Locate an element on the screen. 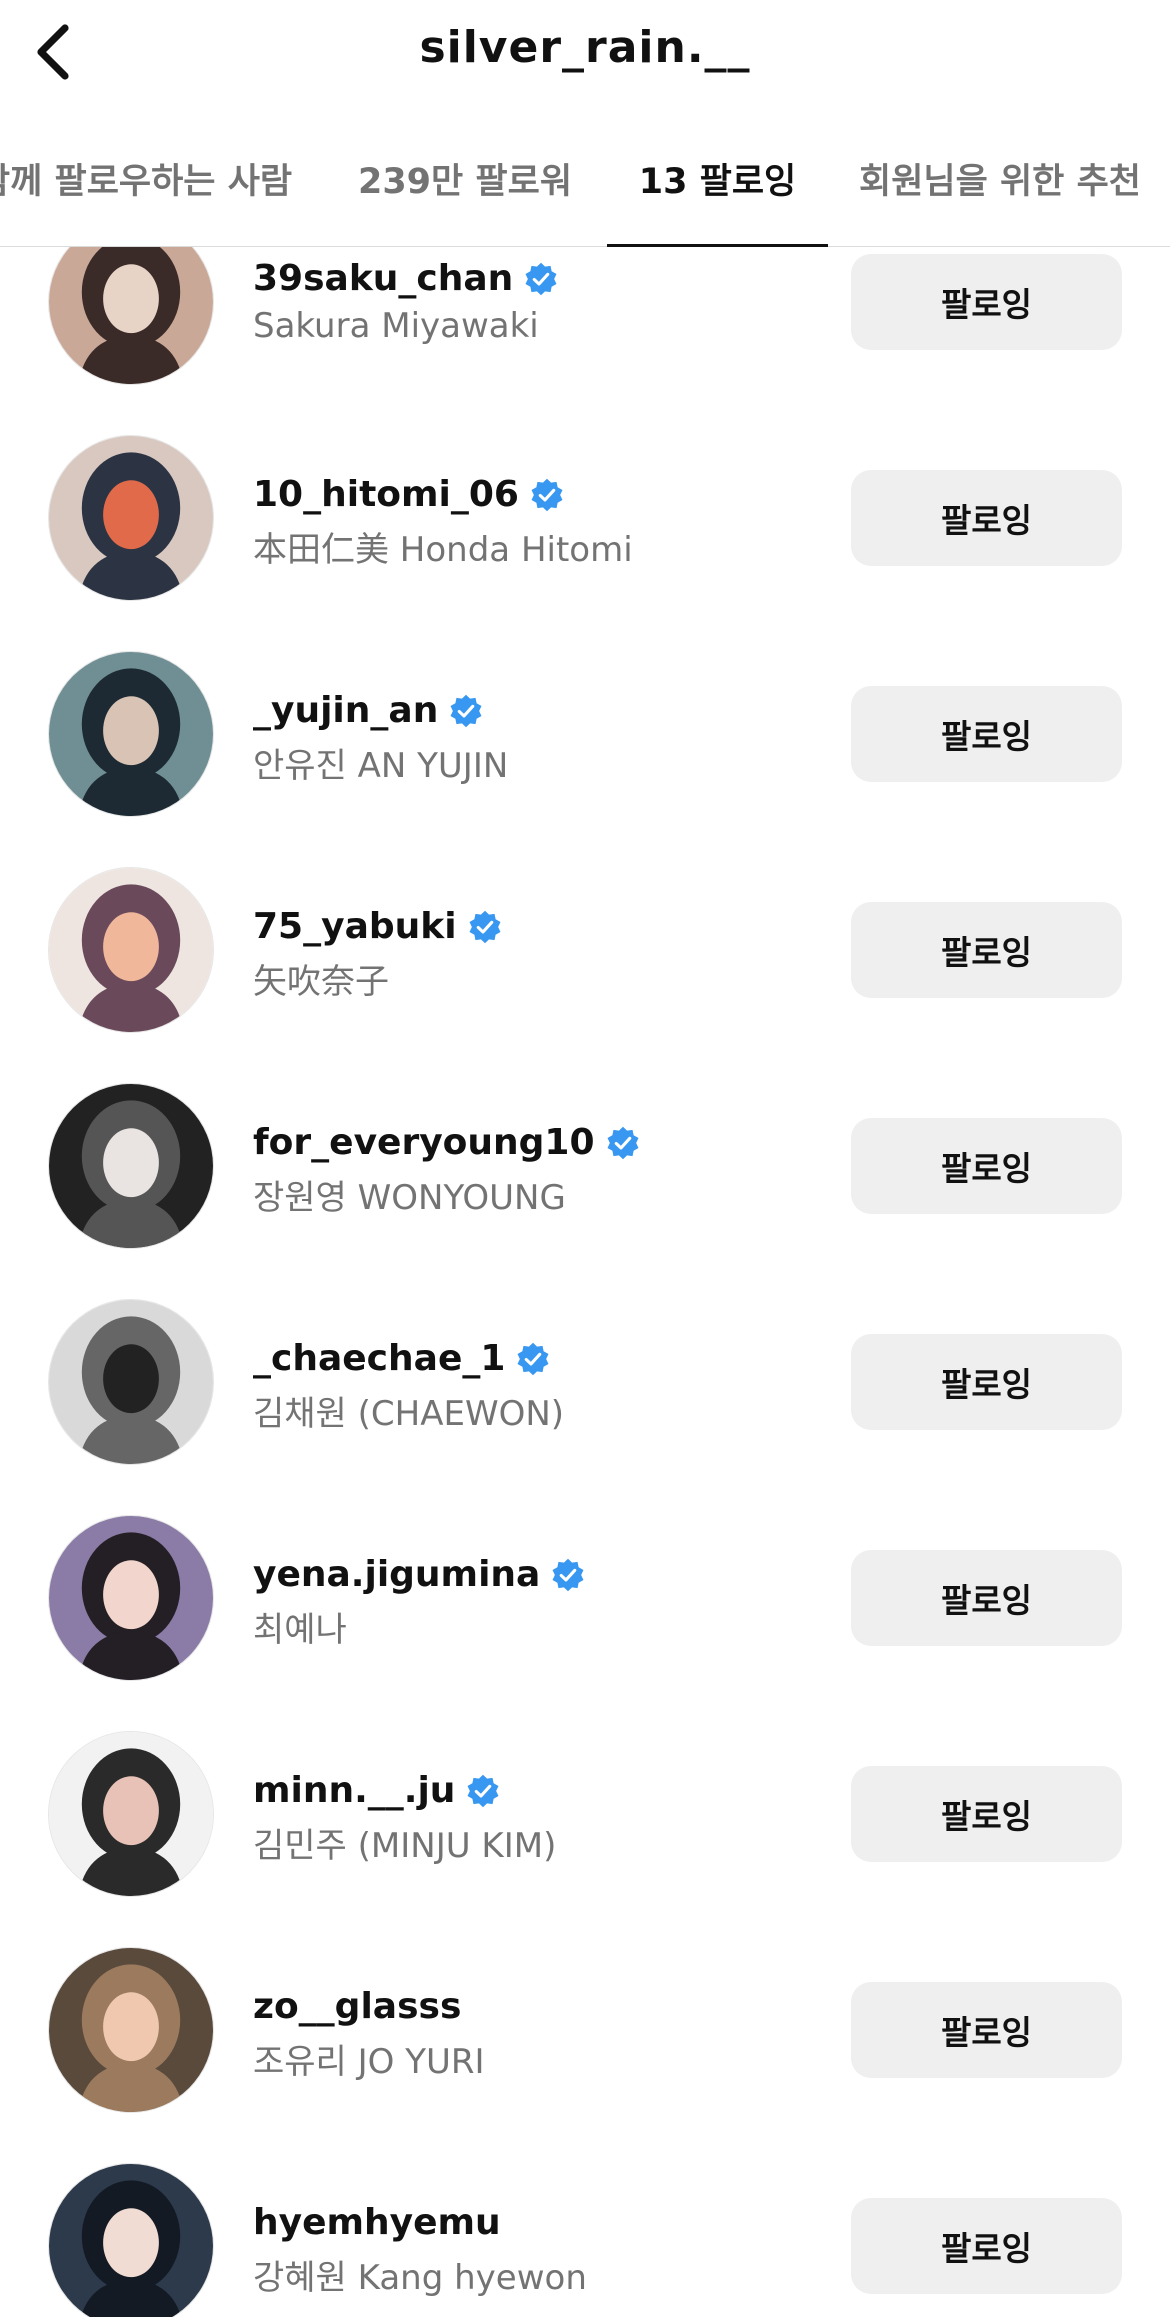 This screenshot has width=1170, height=2317. list-item: 75_yabuki 矢吹奈子 팔로잉 is located at coordinates (585, 950).